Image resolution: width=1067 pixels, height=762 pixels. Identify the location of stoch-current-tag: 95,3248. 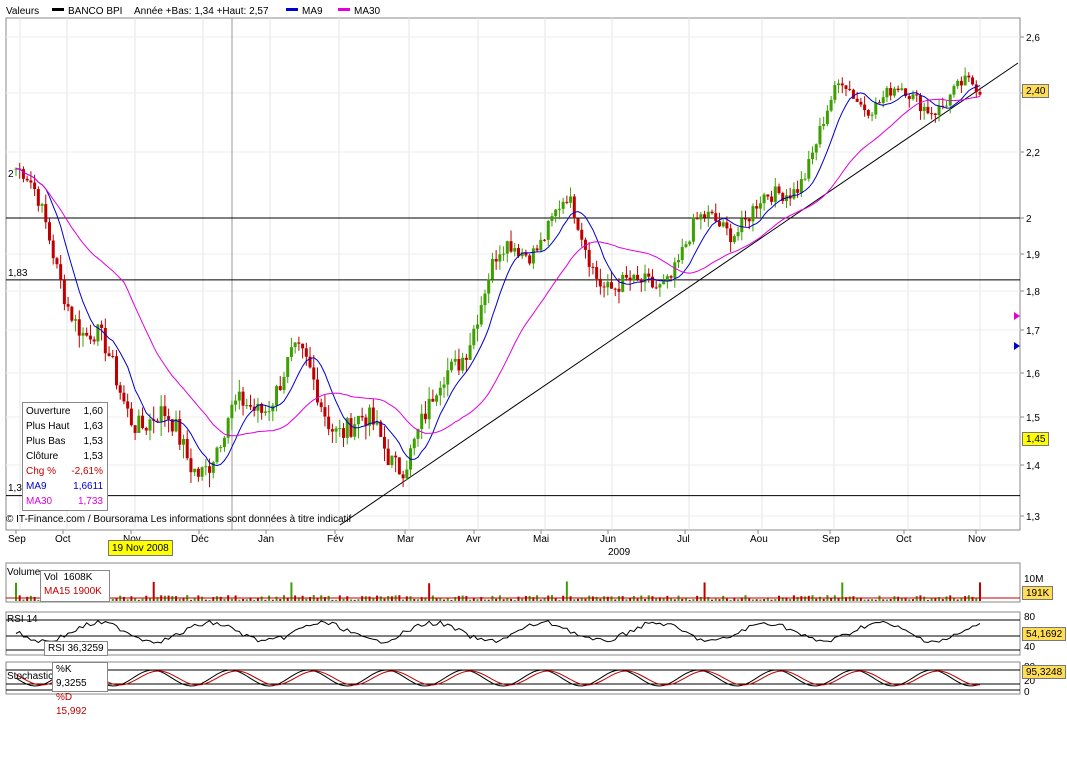
(1044, 672).